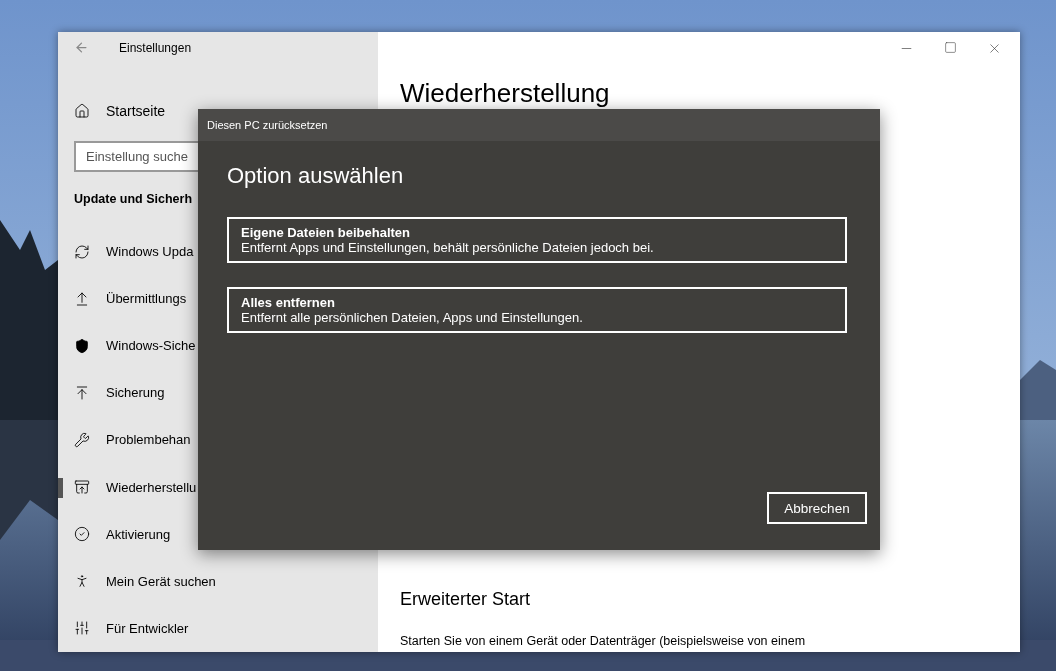 This screenshot has height=671, width=1056. Describe the element at coordinates (155, 47) in the screenshot. I see `window-title: Einstellungen` at that location.